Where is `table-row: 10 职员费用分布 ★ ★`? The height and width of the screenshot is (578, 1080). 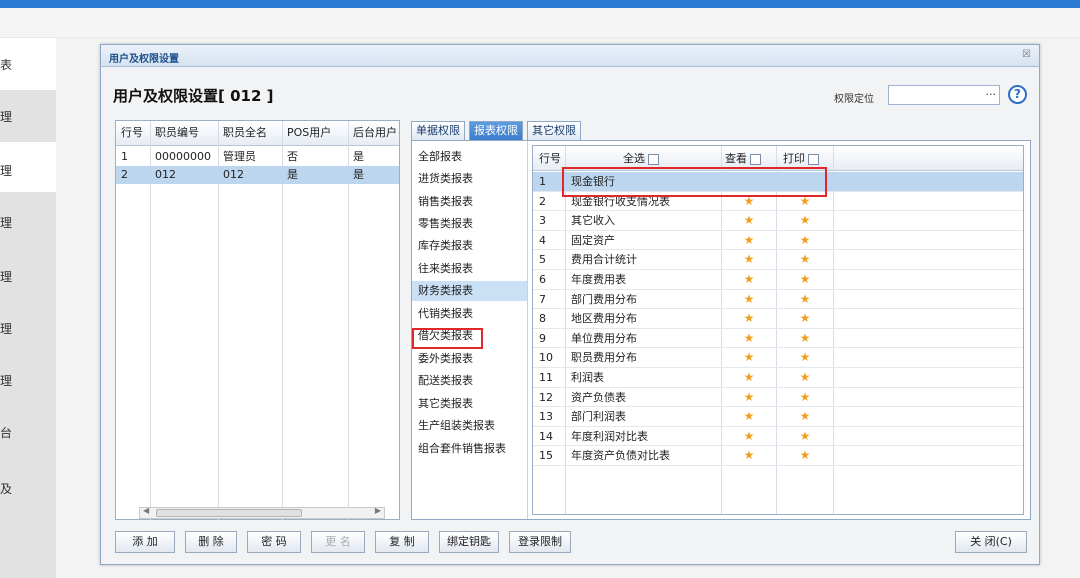
table-row: 10 职员费用分布 ★ ★ is located at coordinates (778, 358).